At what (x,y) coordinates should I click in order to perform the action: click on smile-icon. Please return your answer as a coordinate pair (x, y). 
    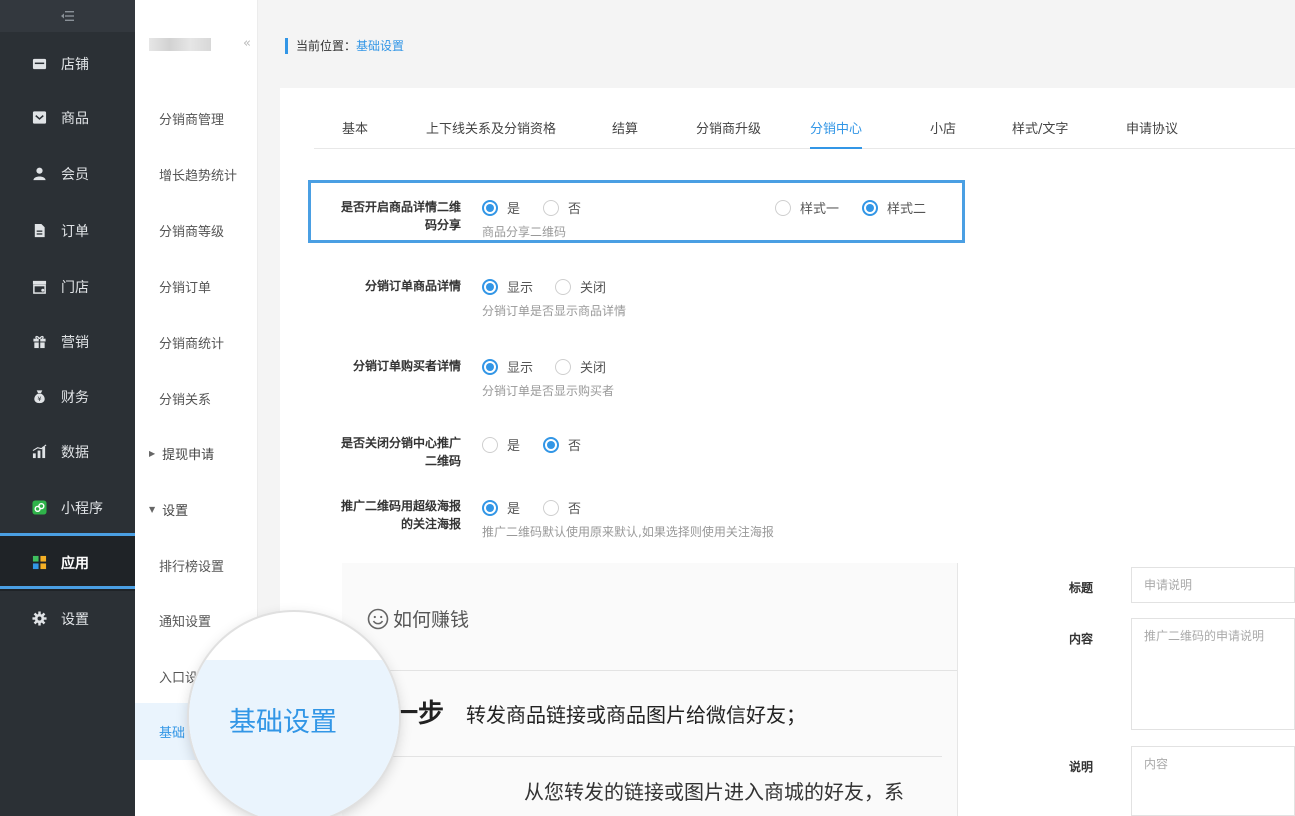
    Looking at the image, I should click on (378, 618).